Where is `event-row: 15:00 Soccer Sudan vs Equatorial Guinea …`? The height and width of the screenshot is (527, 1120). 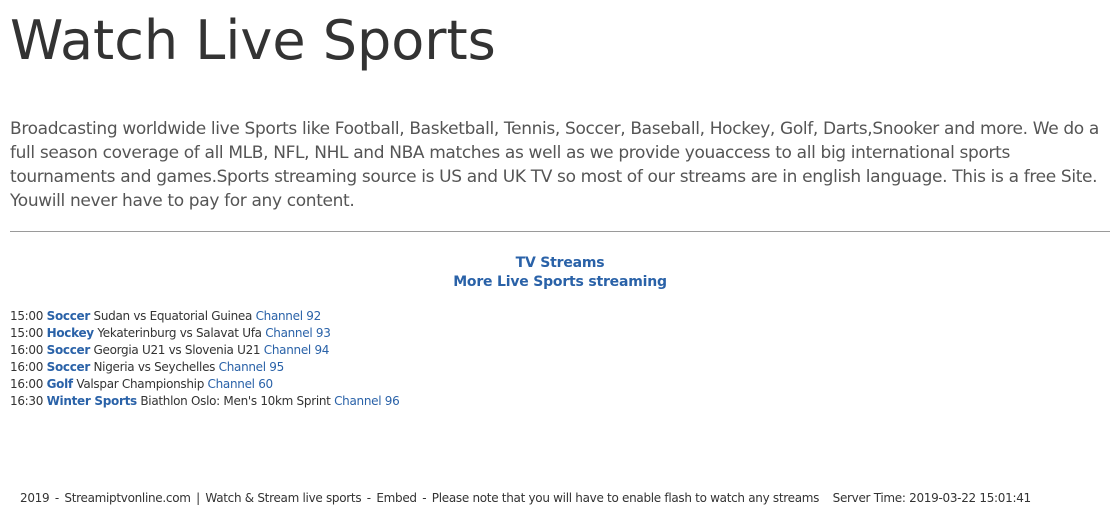 event-row: 15:00 Soccer Sudan vs Equatorial Guinea … is located at coordinates (204, 316).